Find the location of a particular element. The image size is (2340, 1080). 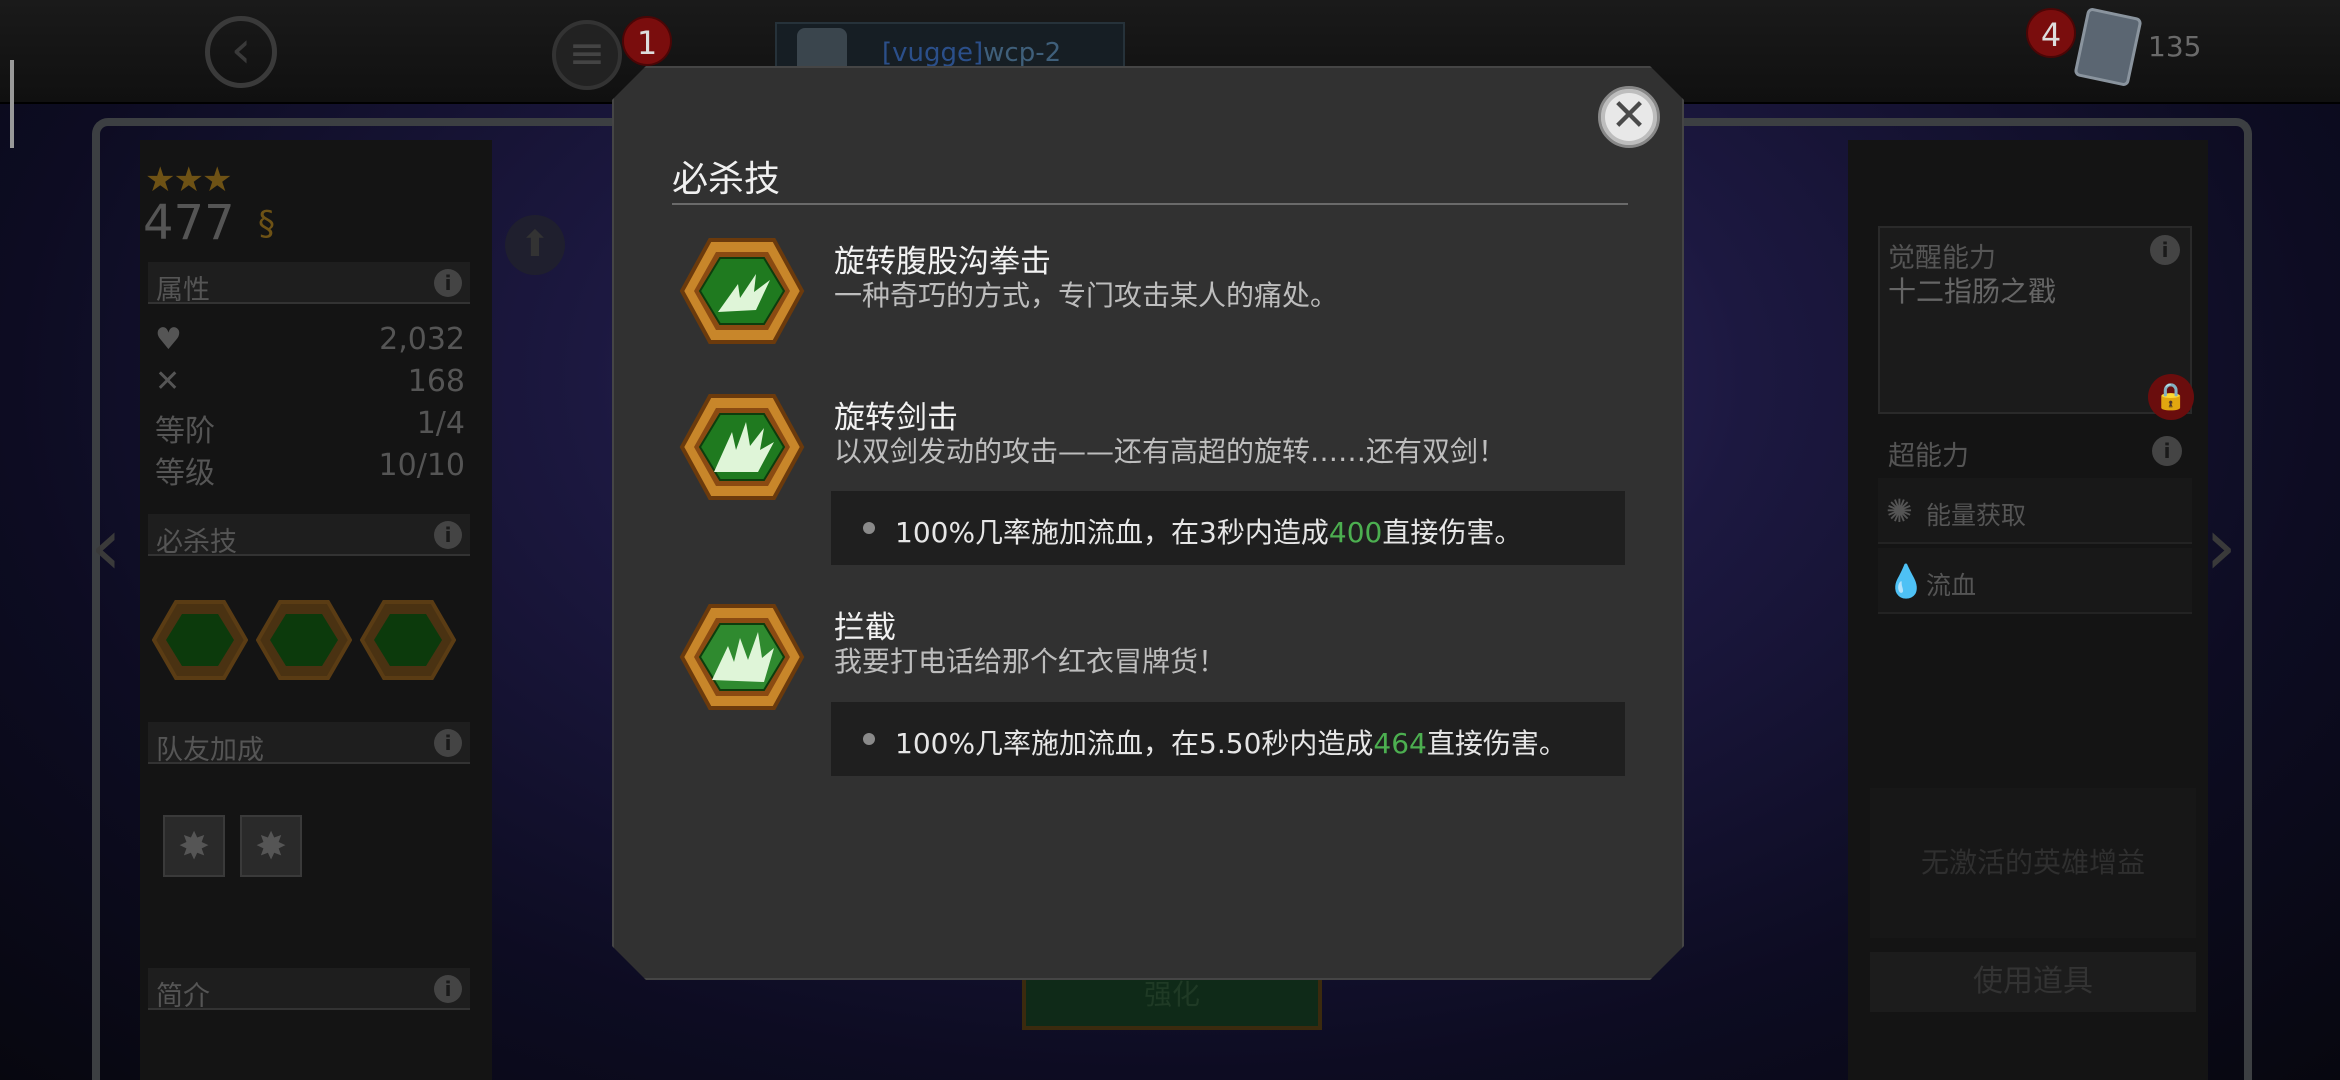

energy-burst-icon: ✺ is located at coordinates (1899, 511).